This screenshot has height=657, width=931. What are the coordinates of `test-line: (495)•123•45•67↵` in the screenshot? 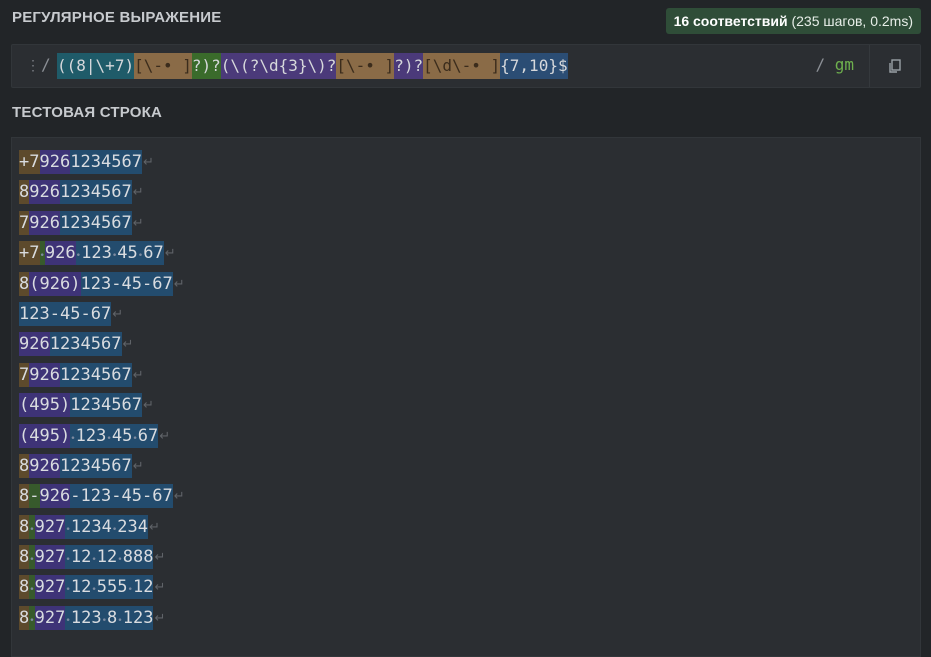 It's located at (102, 438).